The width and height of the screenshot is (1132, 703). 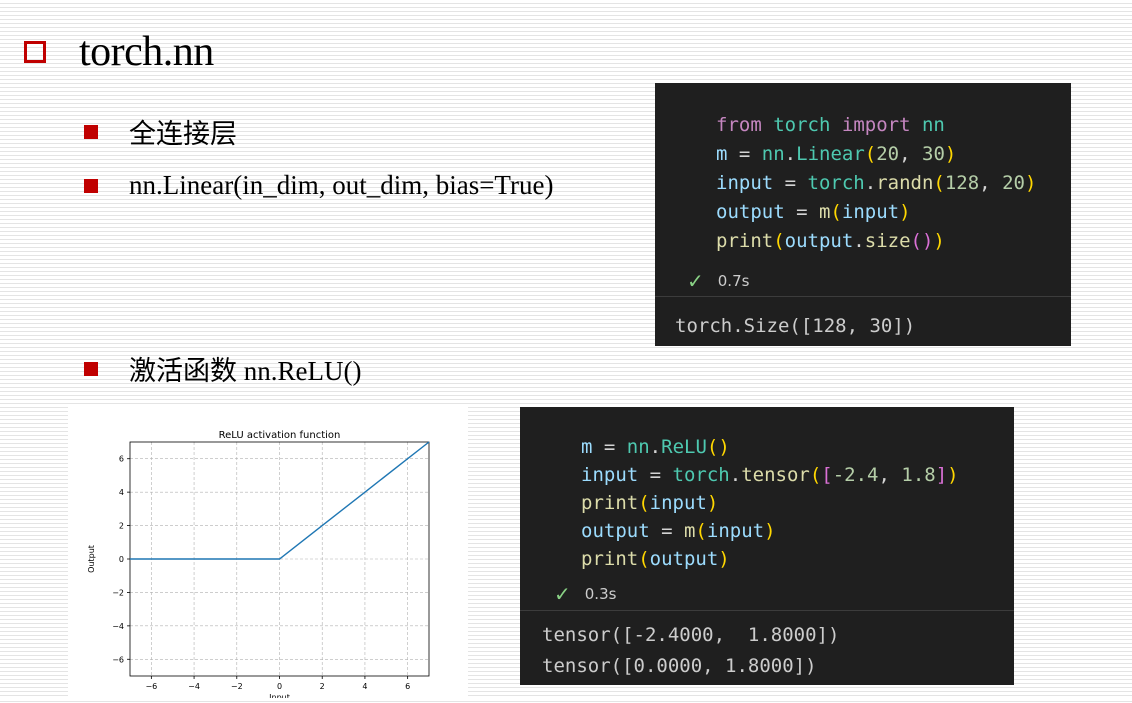 What do you see at coordinates (245, 371) in the screenshot?
I see `bullet-text: 激活函数 nn.ReLU()` at bounding box center [245, 371].